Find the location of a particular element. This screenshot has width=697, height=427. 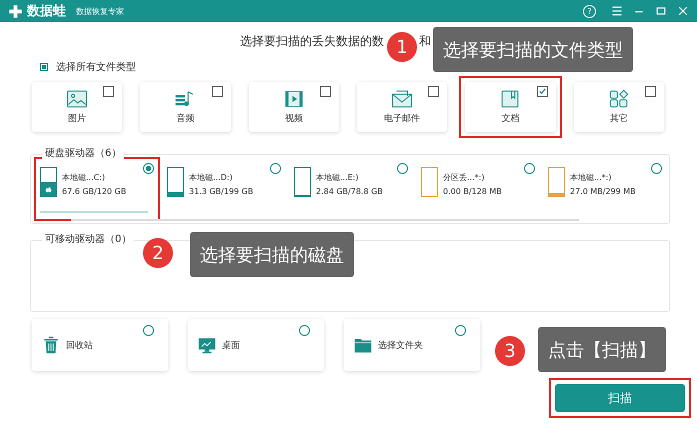

app-subtitle: 数据恢复专家 is located at coordinates (100, 11).